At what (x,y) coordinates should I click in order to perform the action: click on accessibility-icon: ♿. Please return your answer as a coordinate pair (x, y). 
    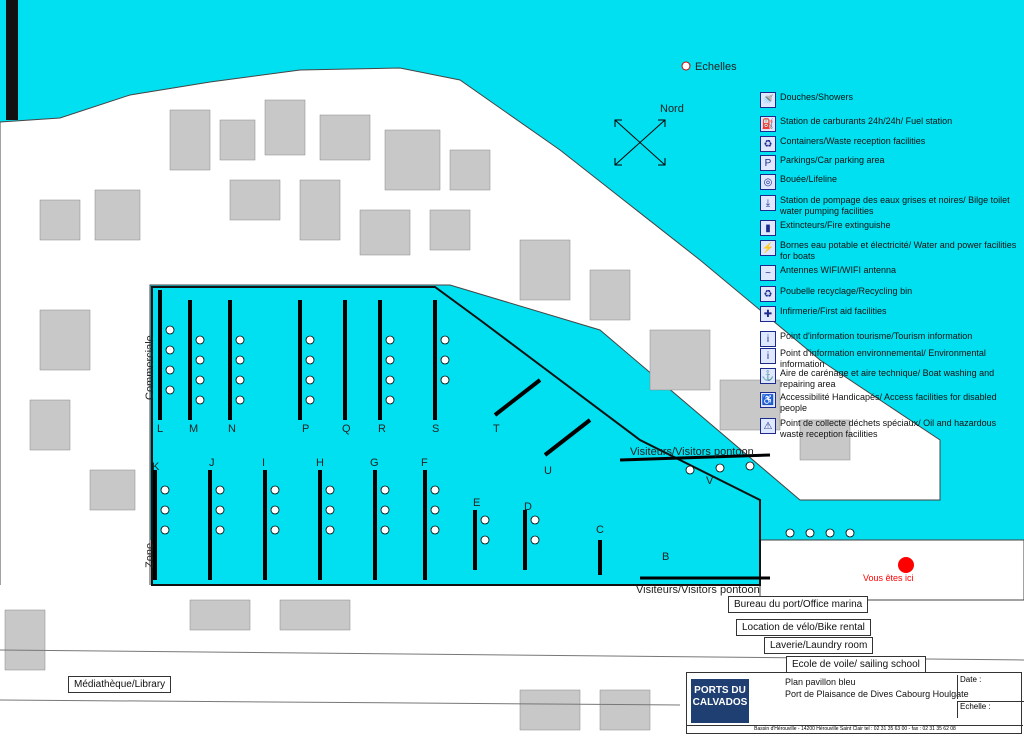
    Looking at the image, I should click on (768, 400).